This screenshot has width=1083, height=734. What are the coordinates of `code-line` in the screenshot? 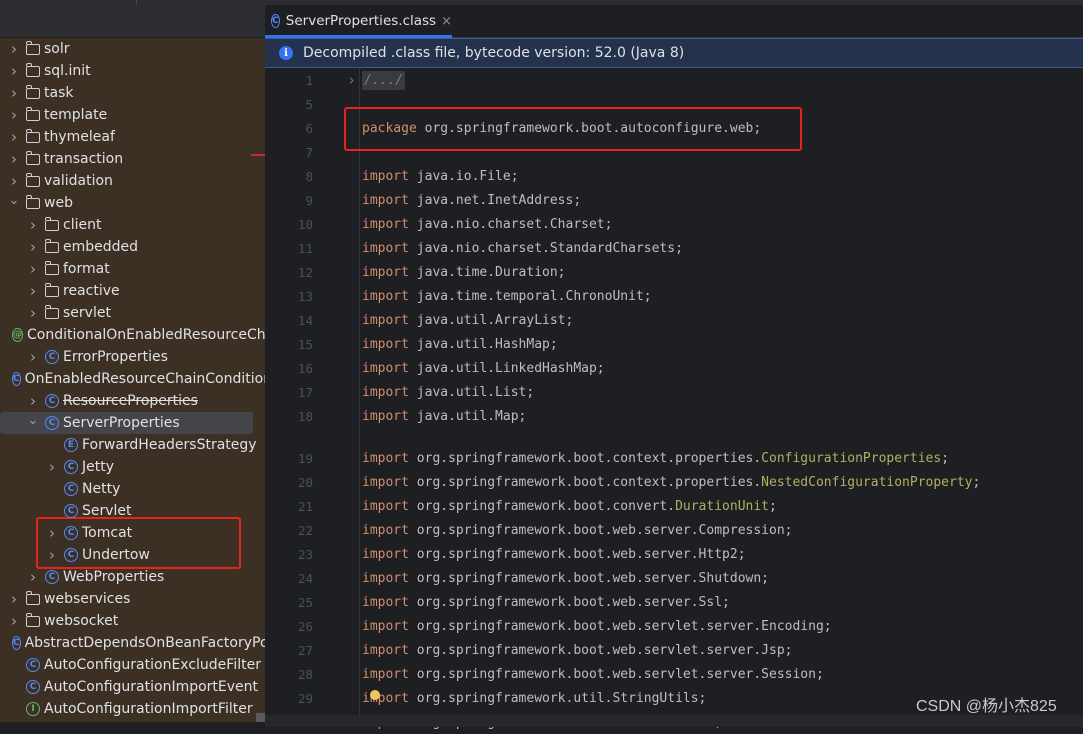 It's located at (674, 437).